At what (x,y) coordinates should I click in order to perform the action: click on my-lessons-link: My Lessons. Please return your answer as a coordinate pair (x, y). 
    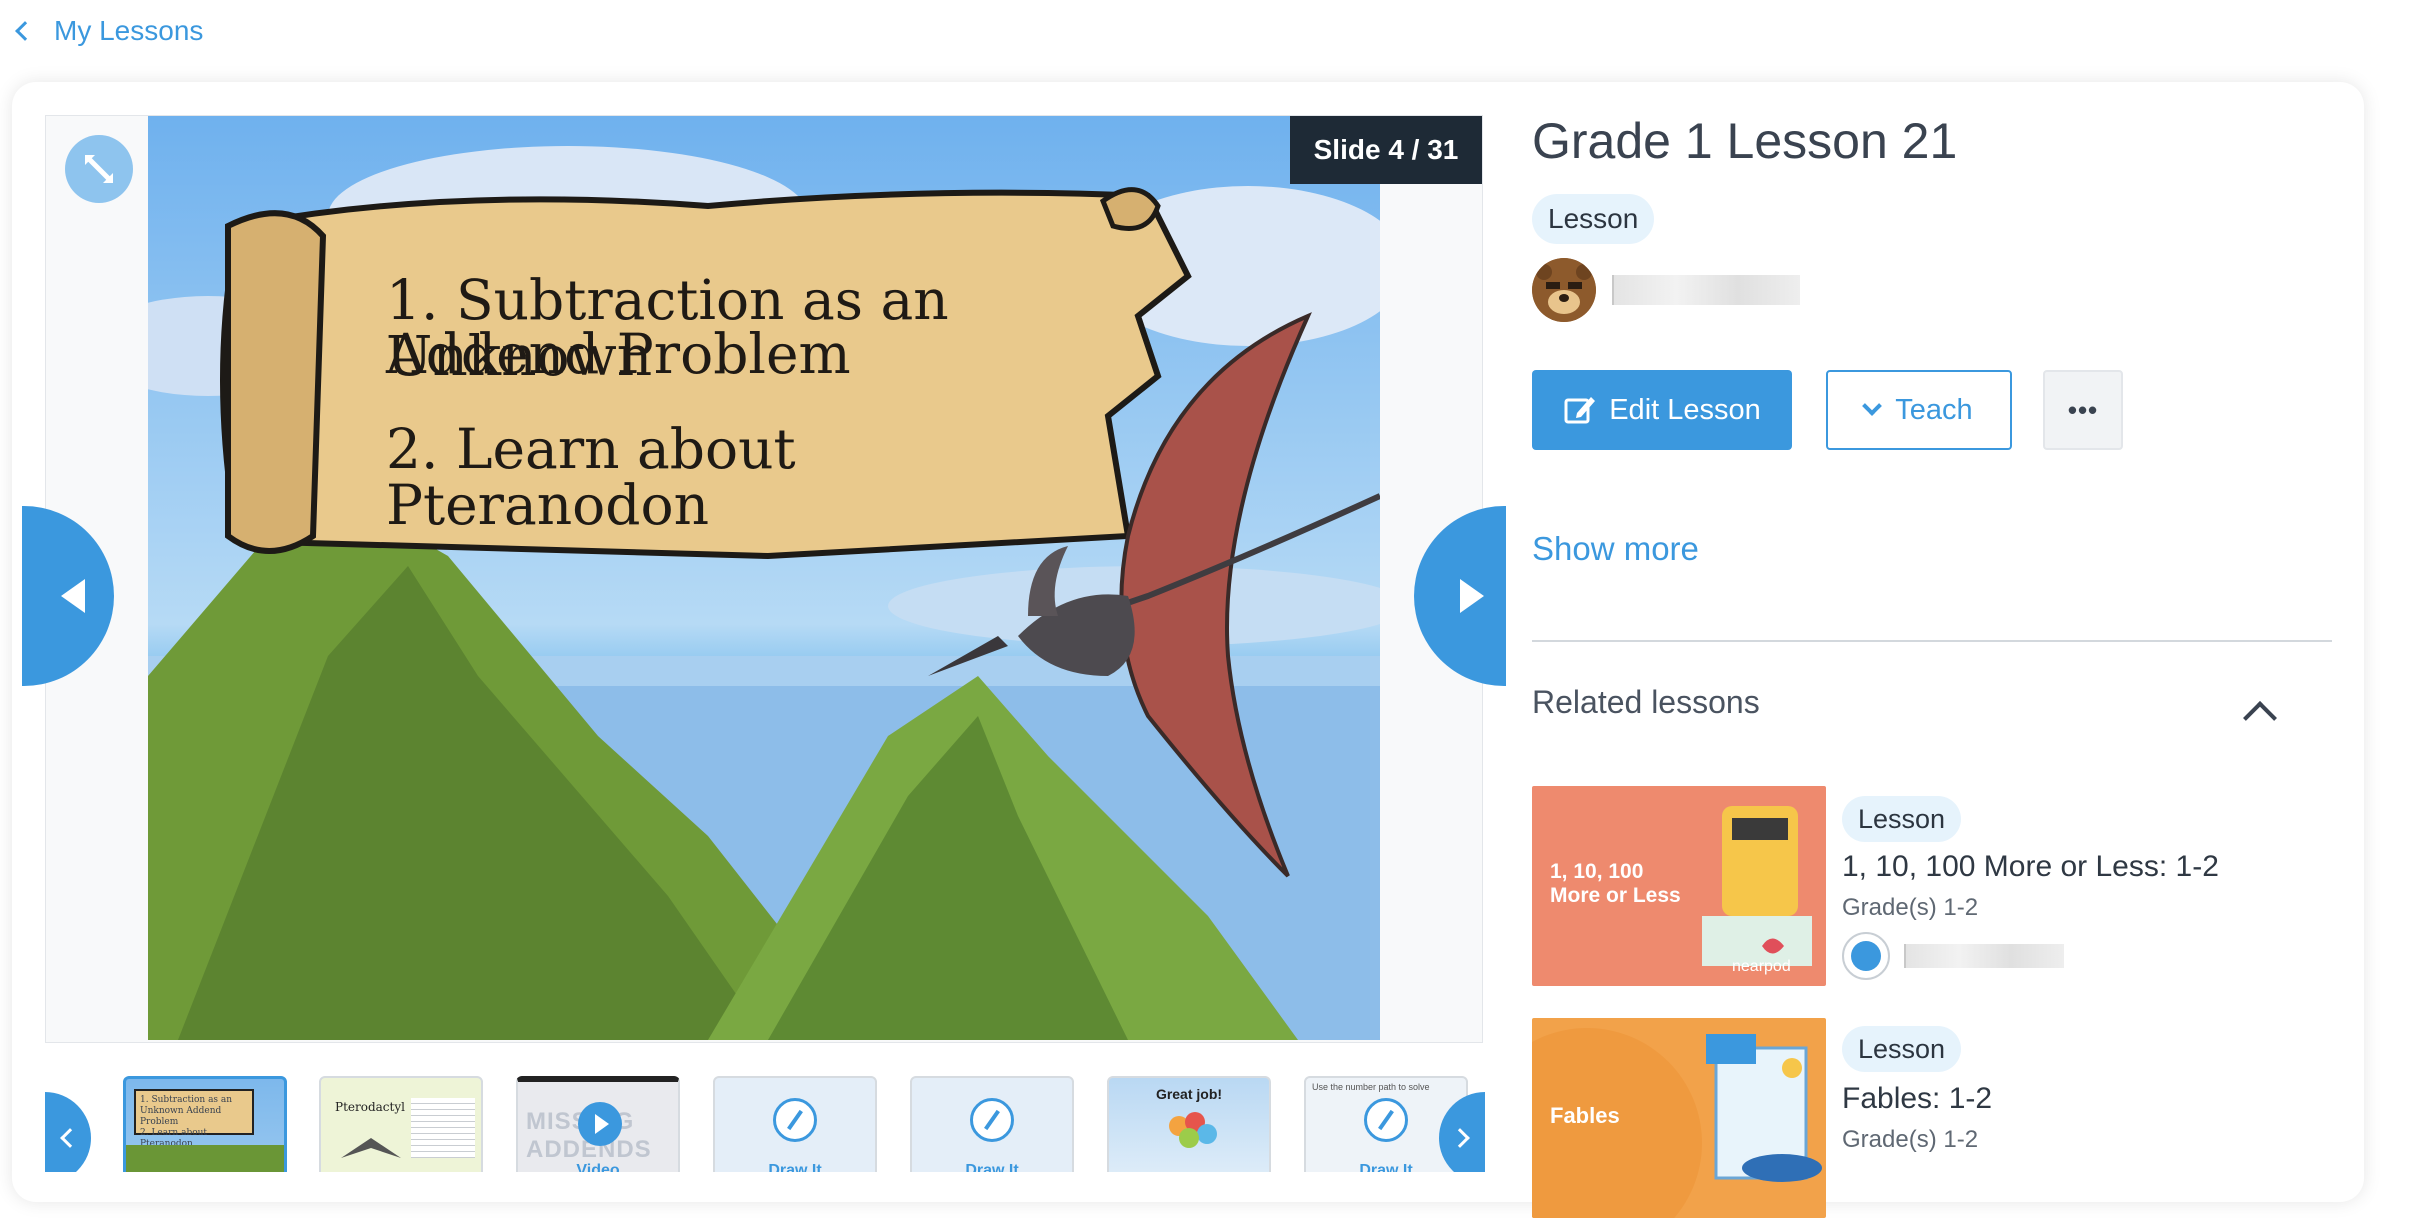
    Looking at the image, I should click on (108, 31).